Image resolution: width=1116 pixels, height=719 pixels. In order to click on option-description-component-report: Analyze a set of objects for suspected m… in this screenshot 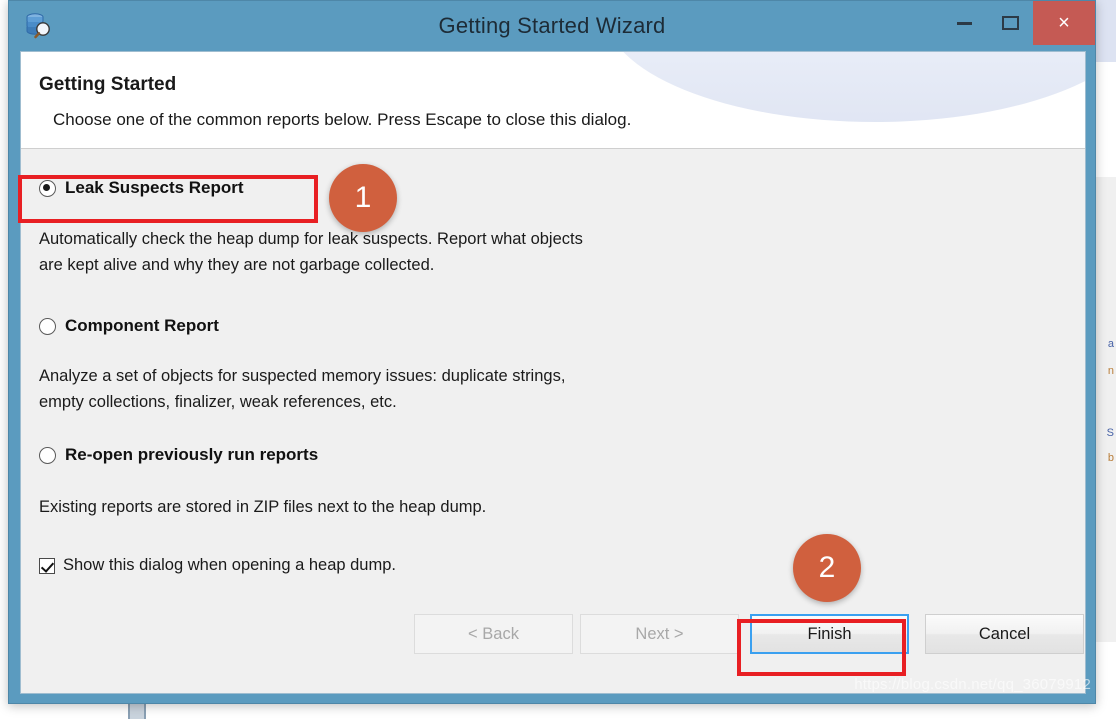, I will do `click(302, 389)`.